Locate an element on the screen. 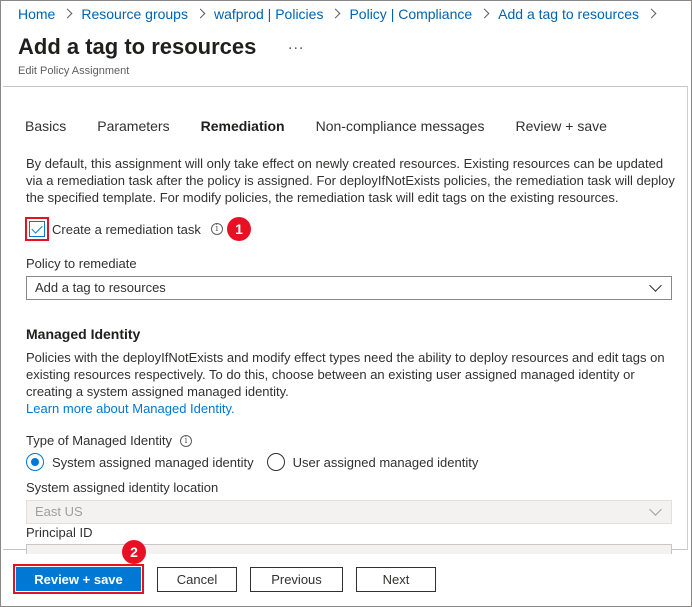 The height and width of the screenshot is (607, 692). breadcrumb-resource-groups: Resource groups is located at coordinates (134, 14).